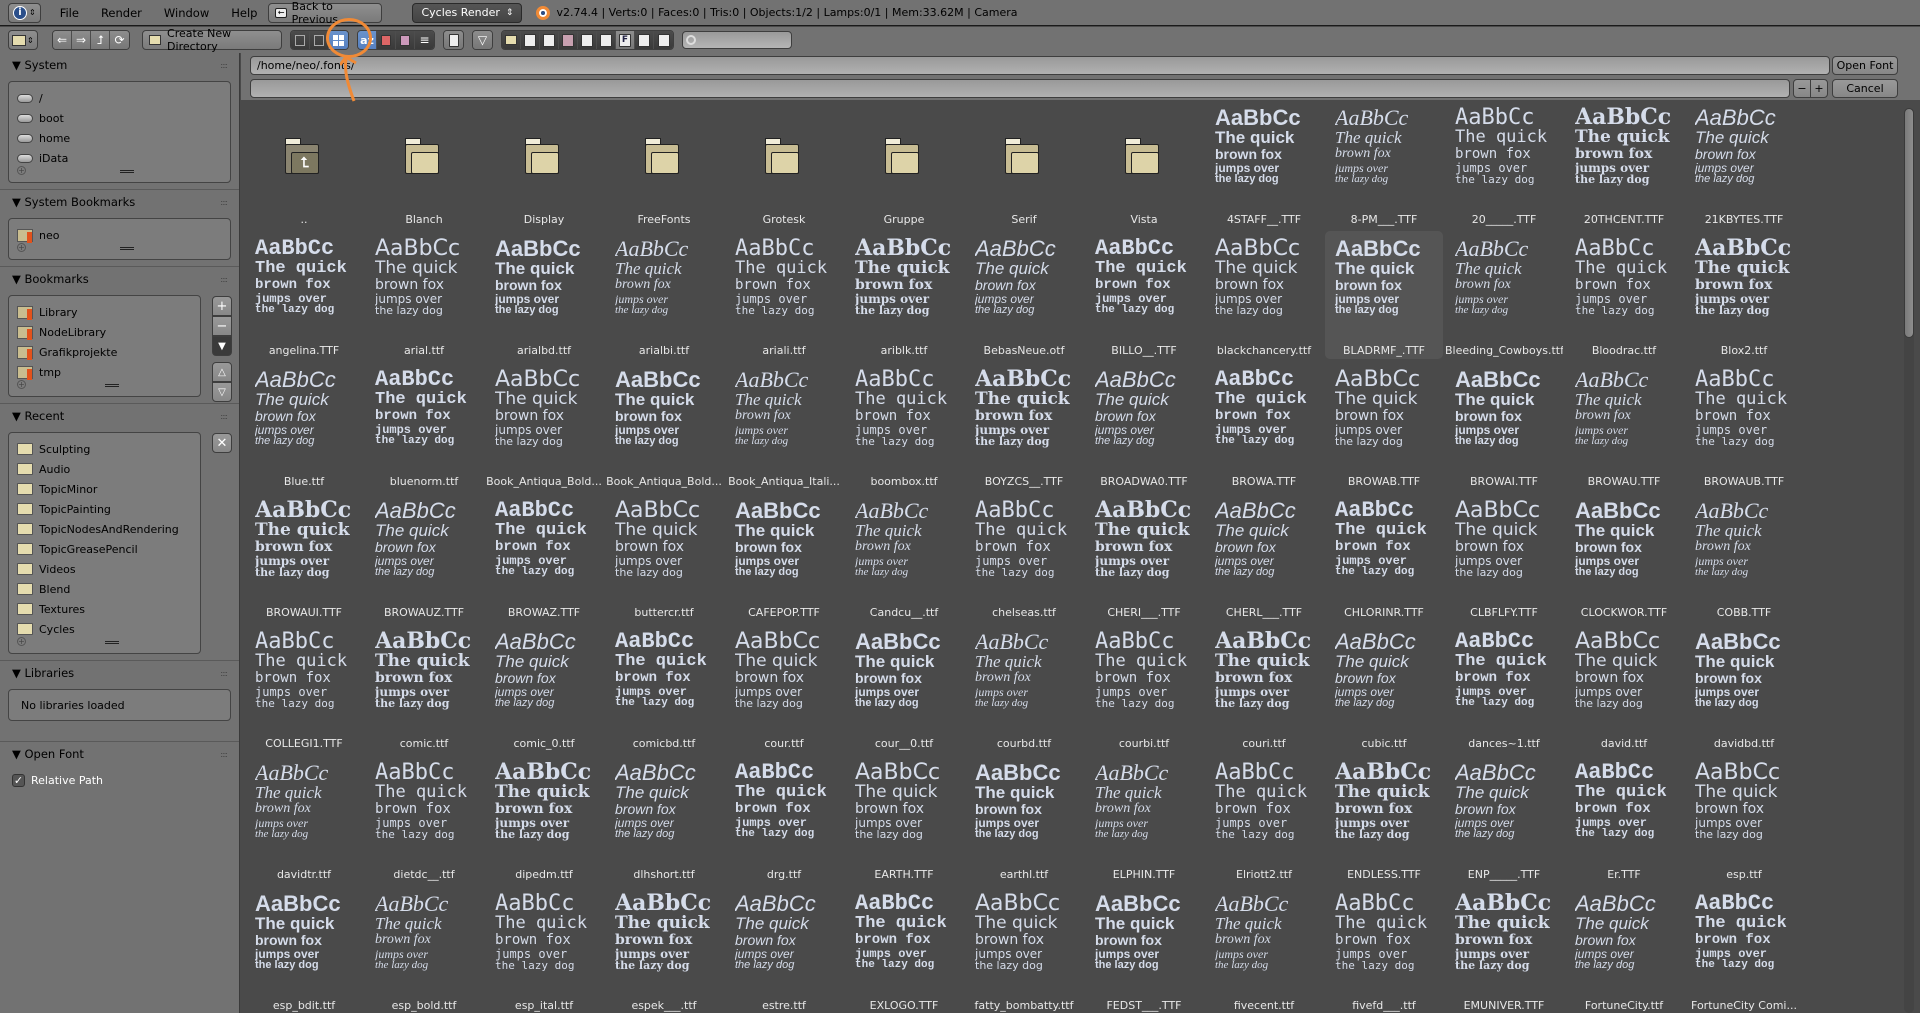  What do you see at coordinates (119, 202) in the screenshot?
I see `panel-header-system-bookmarks: ▼ System Bookmarks::::` at bounding box center [119, 202].